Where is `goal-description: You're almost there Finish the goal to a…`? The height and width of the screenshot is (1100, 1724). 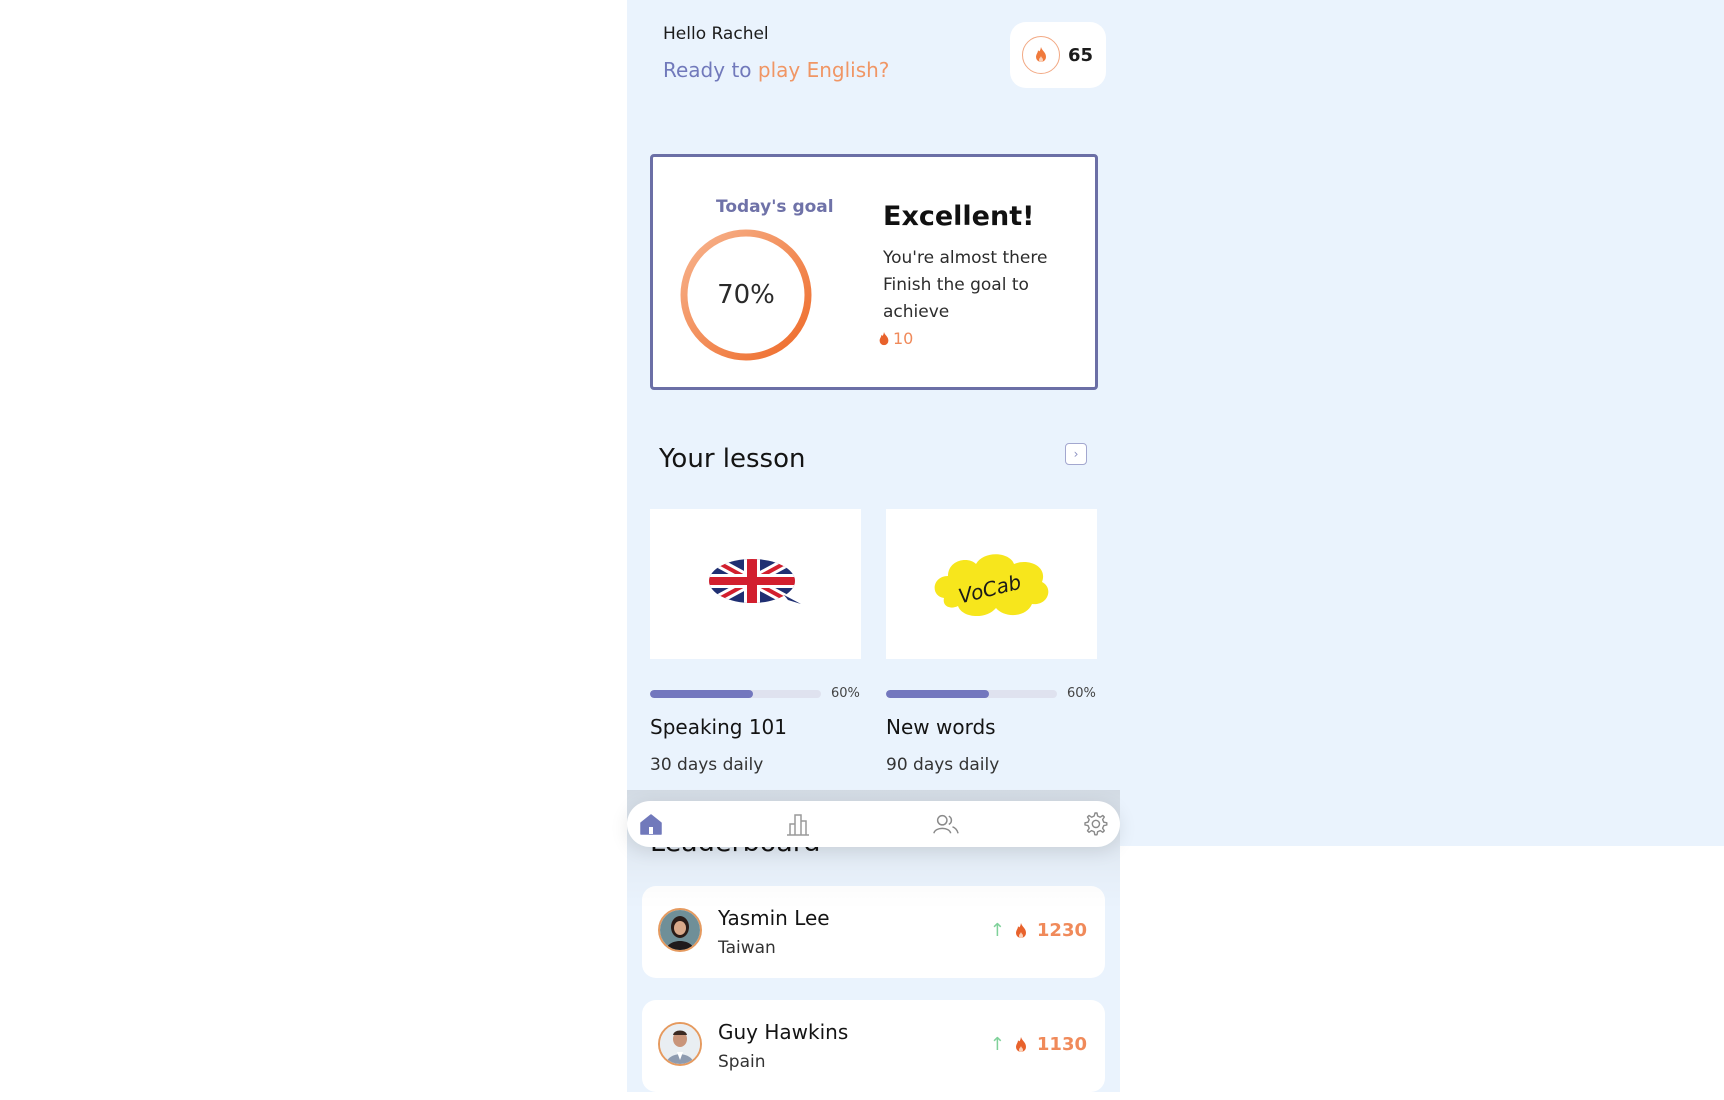 goal-description: You're almost there Finish the goal to a… is located at coordinates (965, 285).